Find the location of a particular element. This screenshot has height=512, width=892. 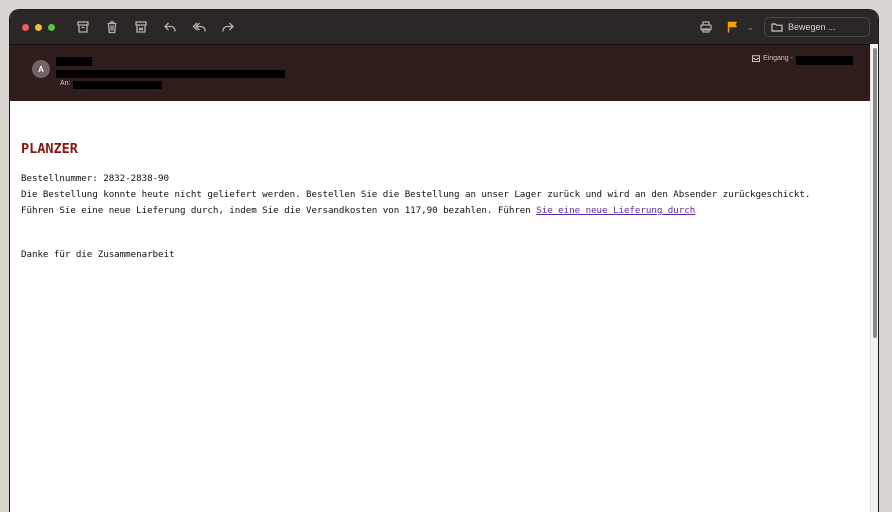

minimize-window-button is located at coordinates (38, 27).